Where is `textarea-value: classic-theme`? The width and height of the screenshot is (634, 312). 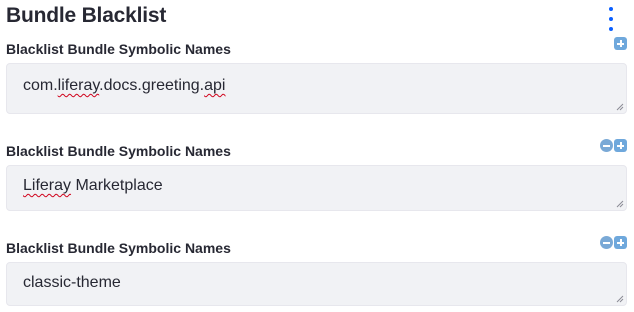 textarea-value: classic-theme is located at coordinates (72, 282).